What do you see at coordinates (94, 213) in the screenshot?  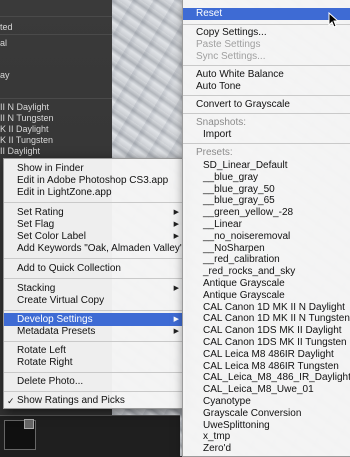 I see `menu-item-set-rating: Set Rating ▶` at bounding box center [94, 213].